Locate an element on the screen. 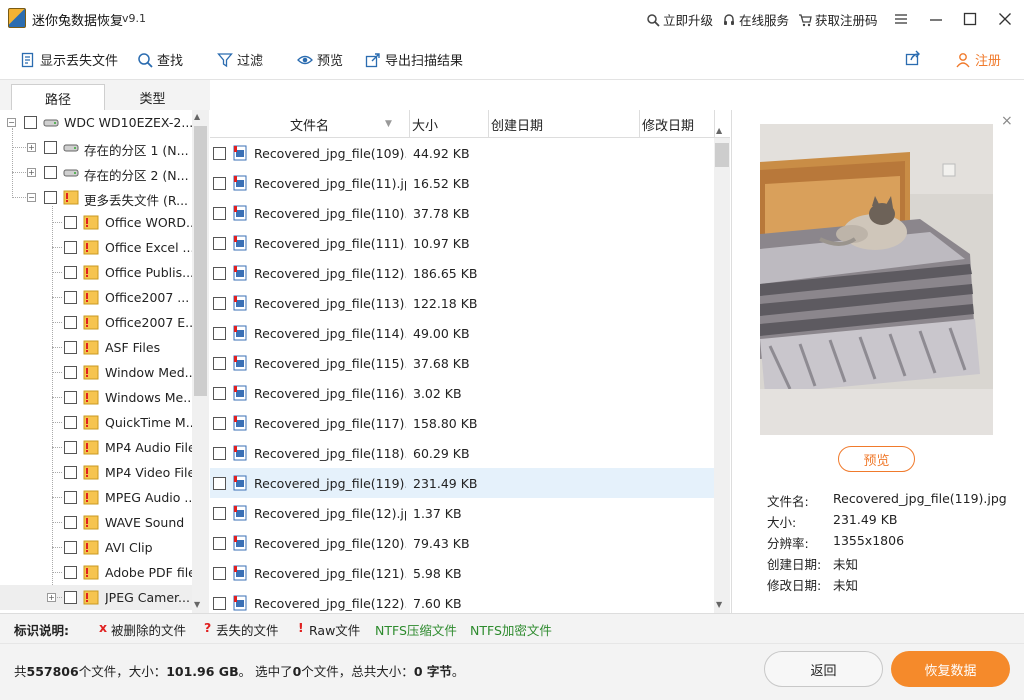 The width and height of the screenshot is (1024, 700). tab-path: 路径 is located at coordinates (58, 97).